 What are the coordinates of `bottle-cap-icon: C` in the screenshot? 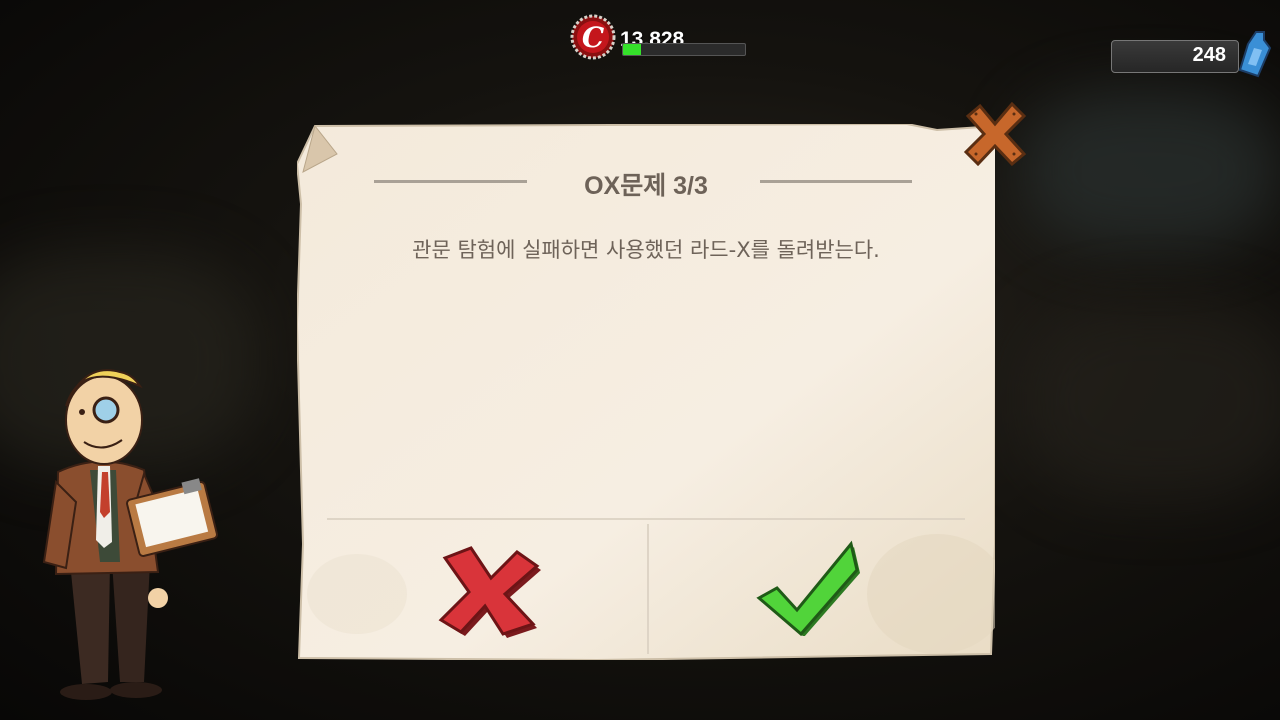 It's located at (593, 37).